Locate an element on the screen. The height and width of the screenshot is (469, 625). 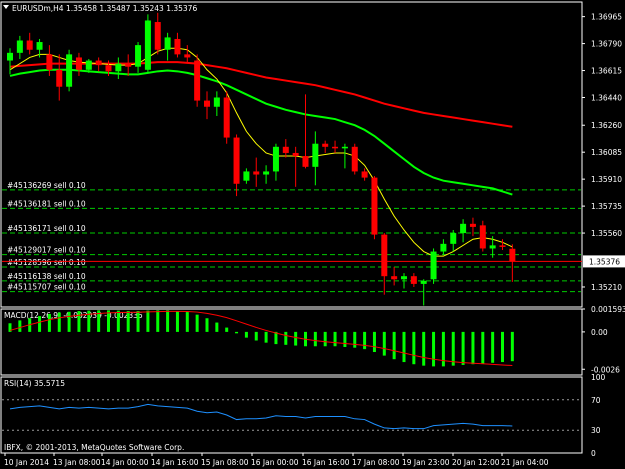
macd-axis-label: 0.001593 is located at coordinates (608, 309).